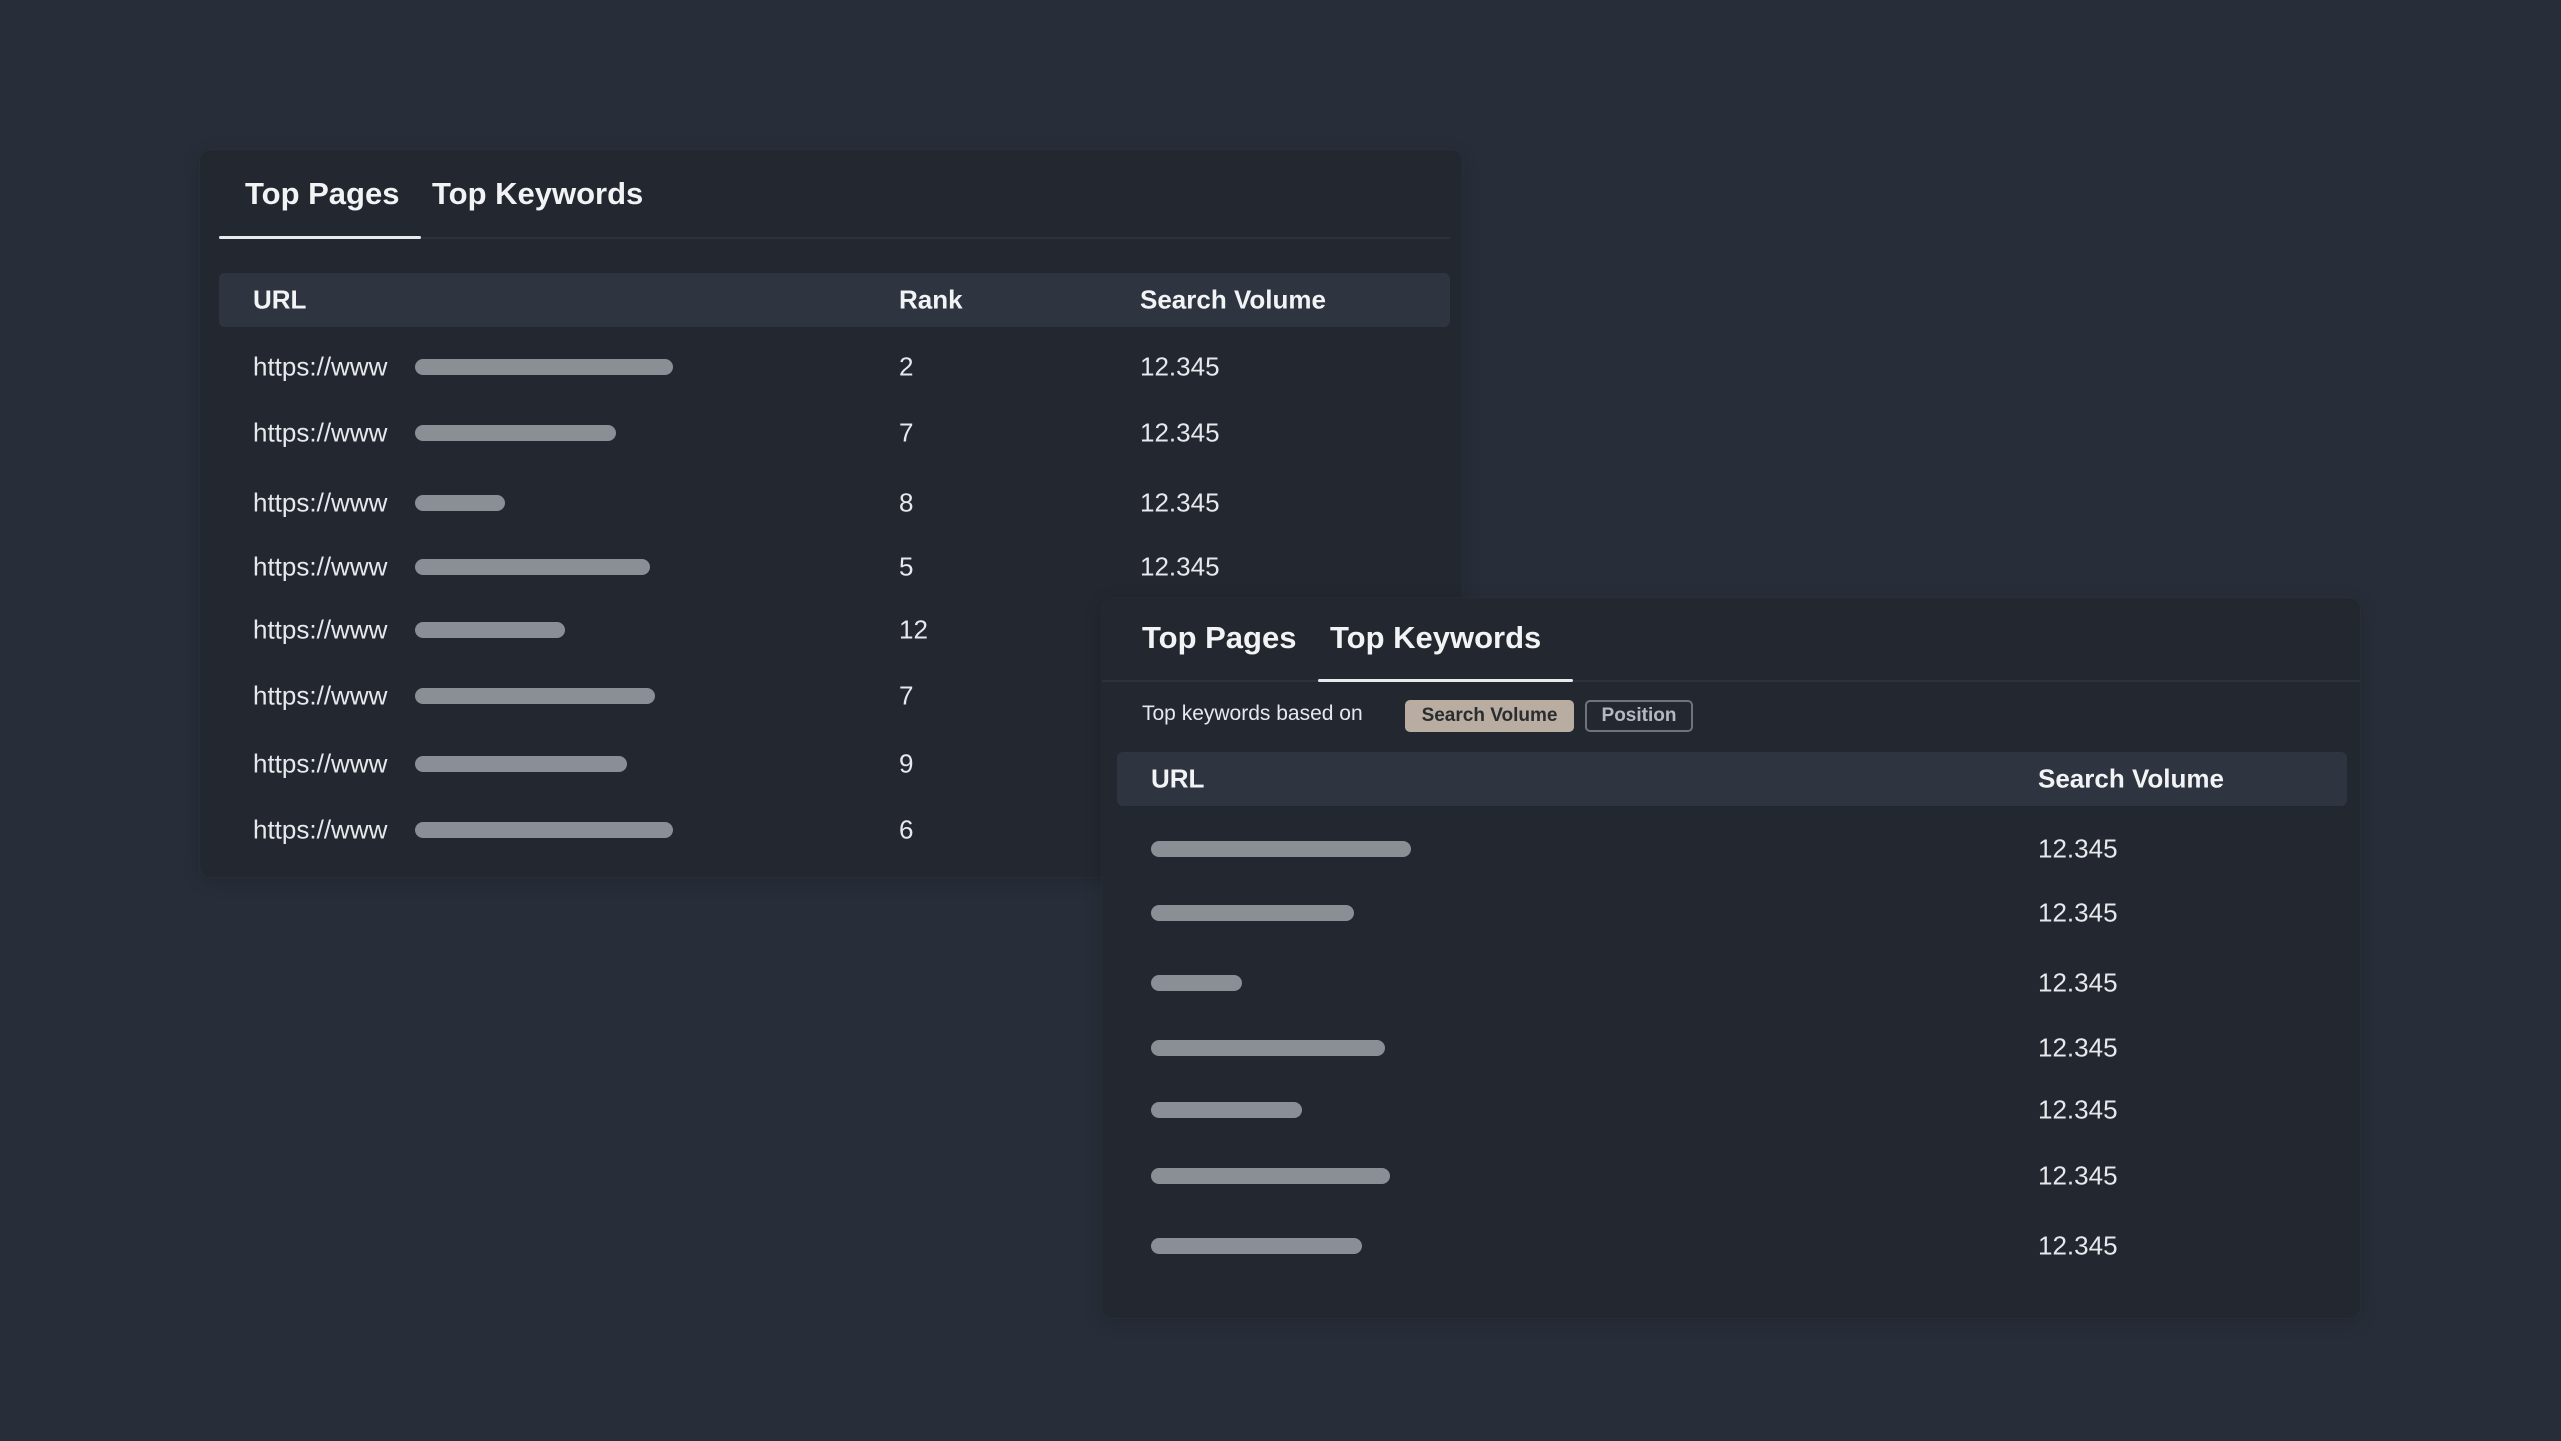 This screenshot has height=1441, width=2561. Describe the element at coordinates (831, 567) in the screenshot. I see `table-row: https://www 5 12.345` at that location.